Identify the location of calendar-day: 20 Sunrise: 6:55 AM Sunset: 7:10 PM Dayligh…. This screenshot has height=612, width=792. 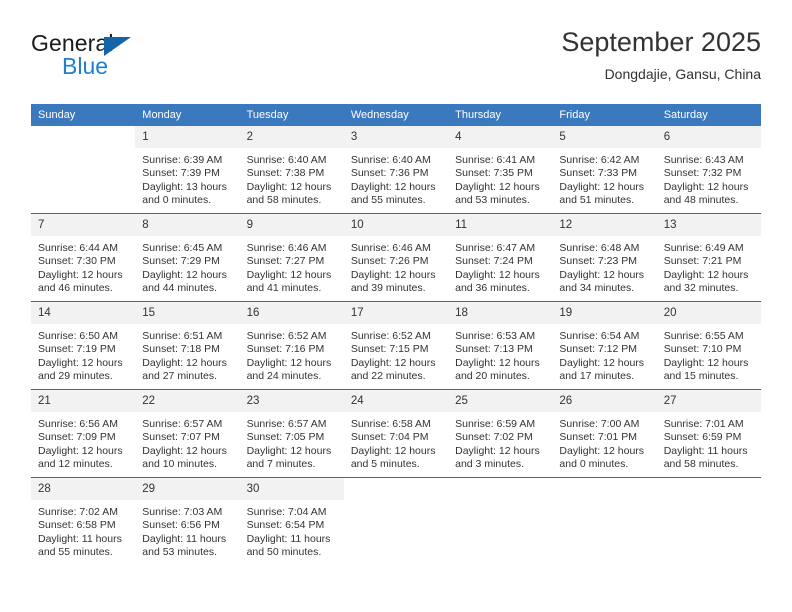
(708, 345).